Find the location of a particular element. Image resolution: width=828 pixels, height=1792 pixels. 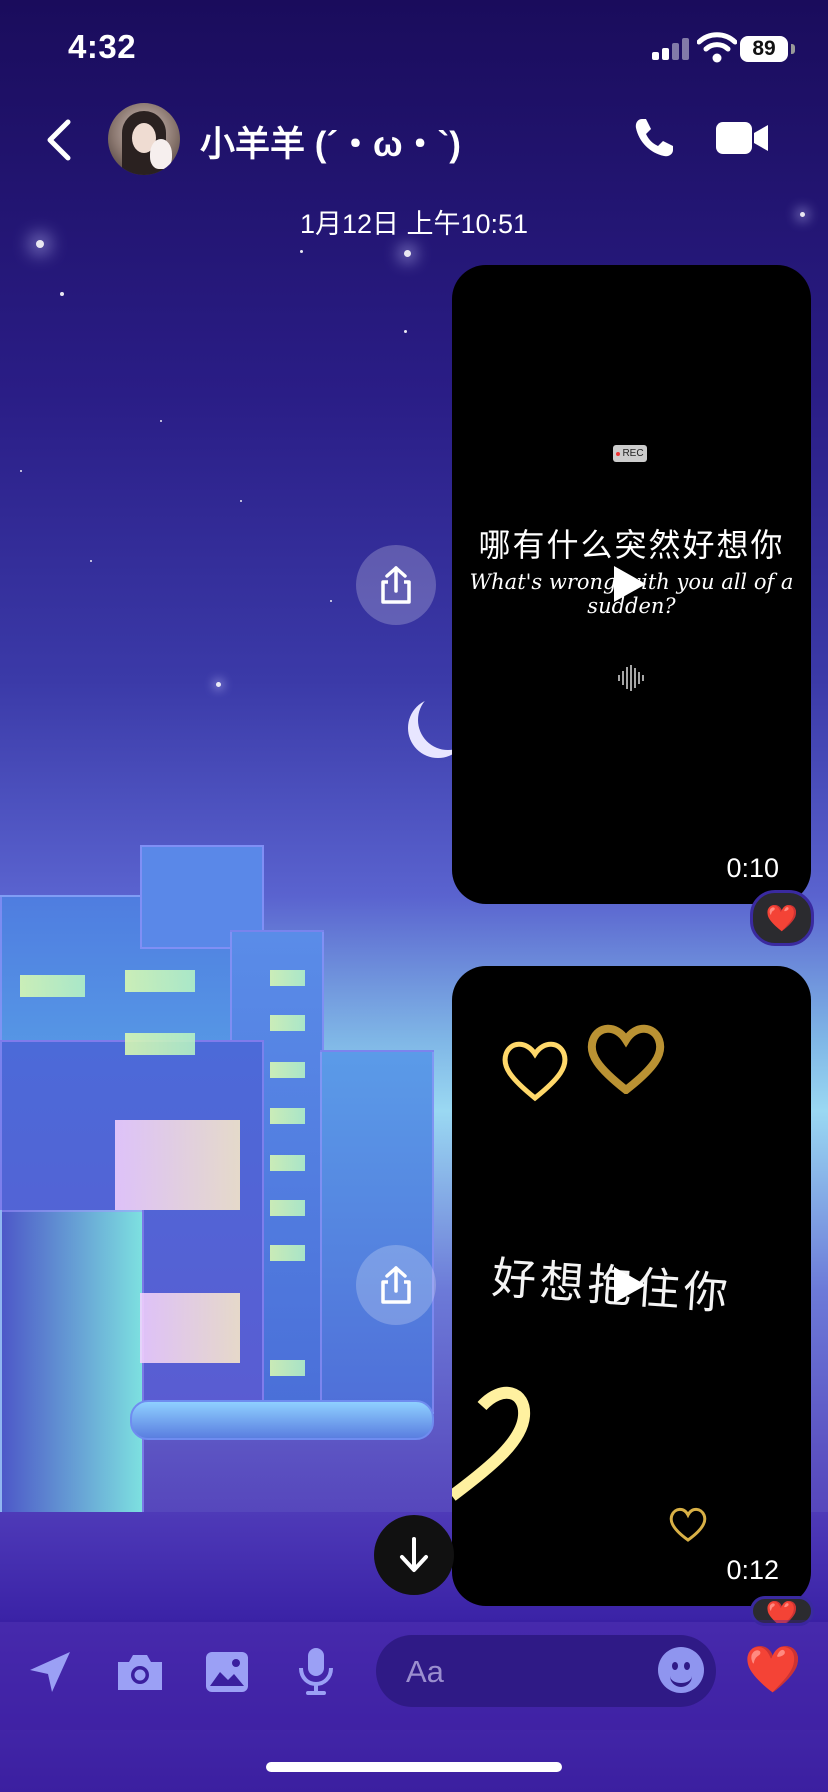

video-caption-cn: 好想抱住你 is located at coordinates (612, 1286).